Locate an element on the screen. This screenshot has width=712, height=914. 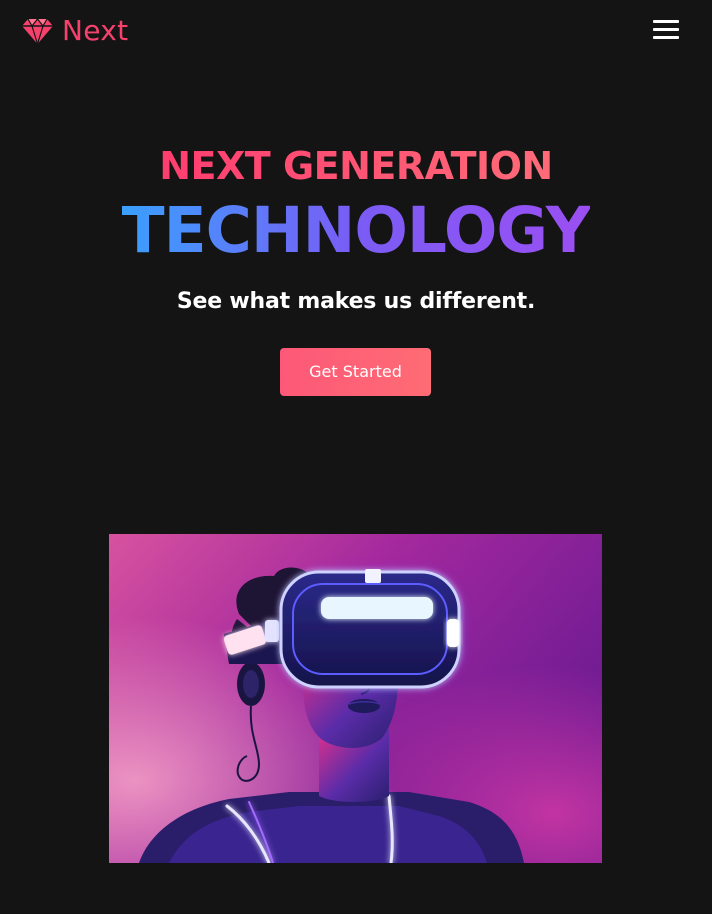
hero-heading-line1-text: NEXT GENERATION is located at coordinates (356, 166).